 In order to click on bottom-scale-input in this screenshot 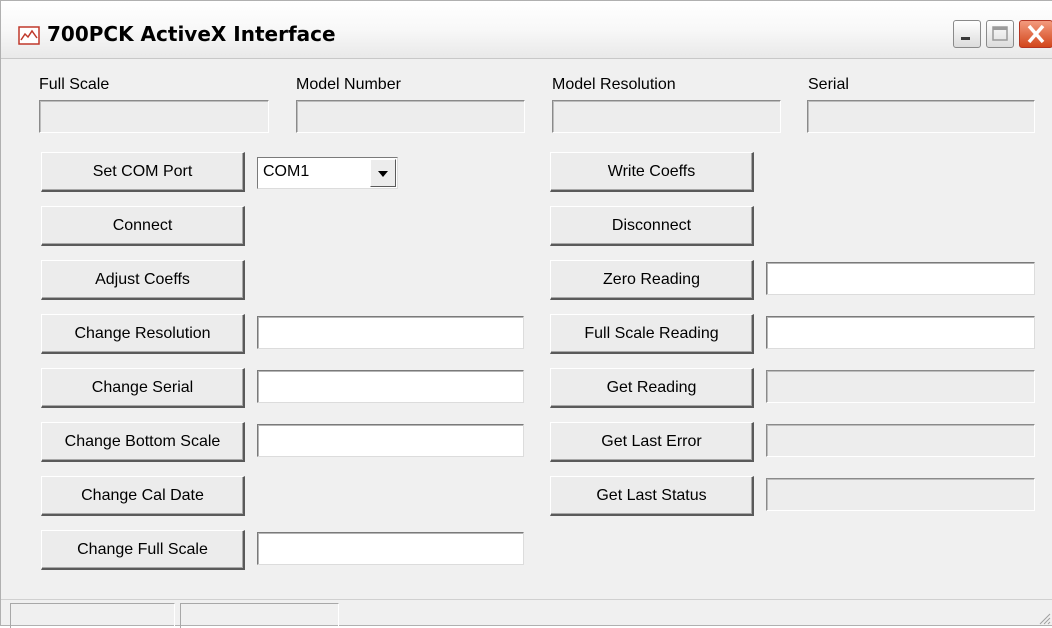, I will do `click(390, 440)`.